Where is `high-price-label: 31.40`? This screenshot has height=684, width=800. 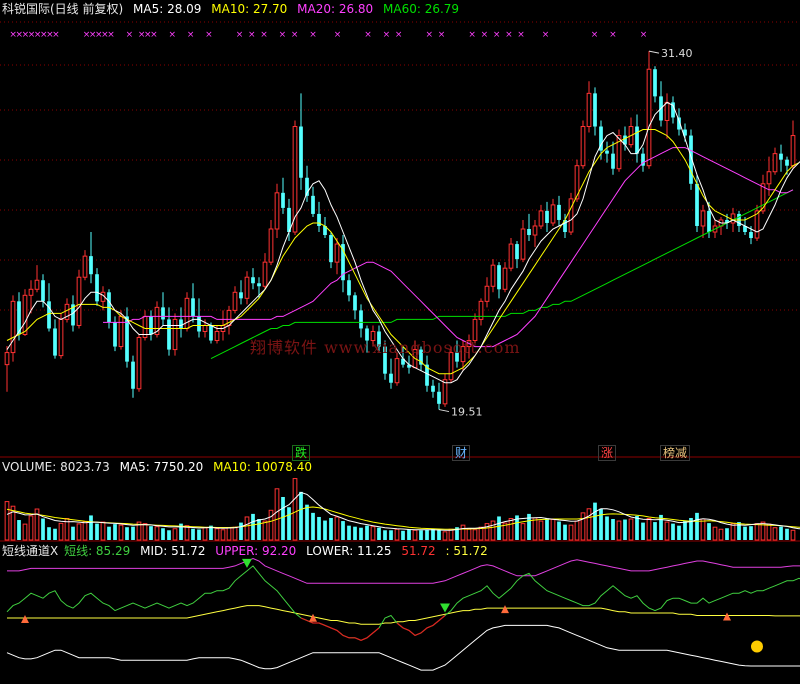 high-price-label: 31.40 is located at coordinates (677, 53).